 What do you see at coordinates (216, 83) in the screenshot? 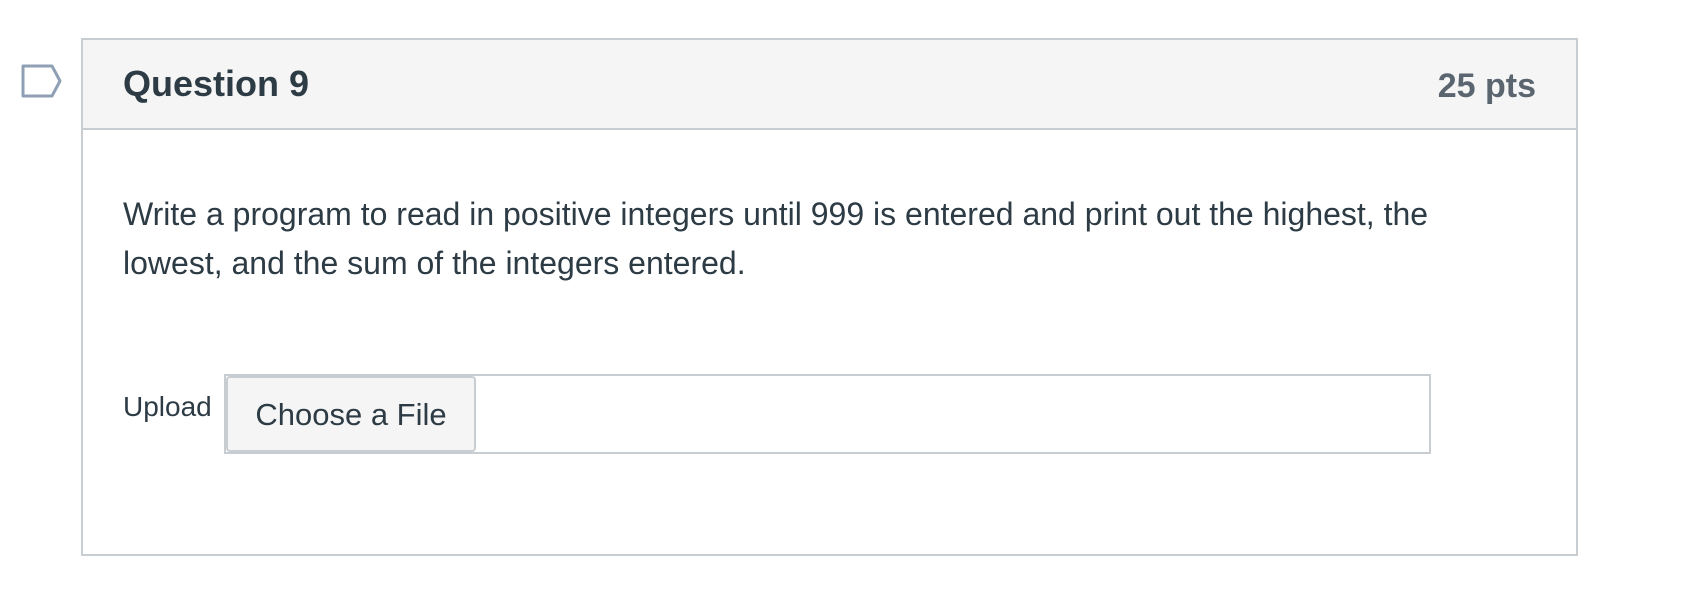
I see `question-title: Question 9` at bounding box center [216, 83].